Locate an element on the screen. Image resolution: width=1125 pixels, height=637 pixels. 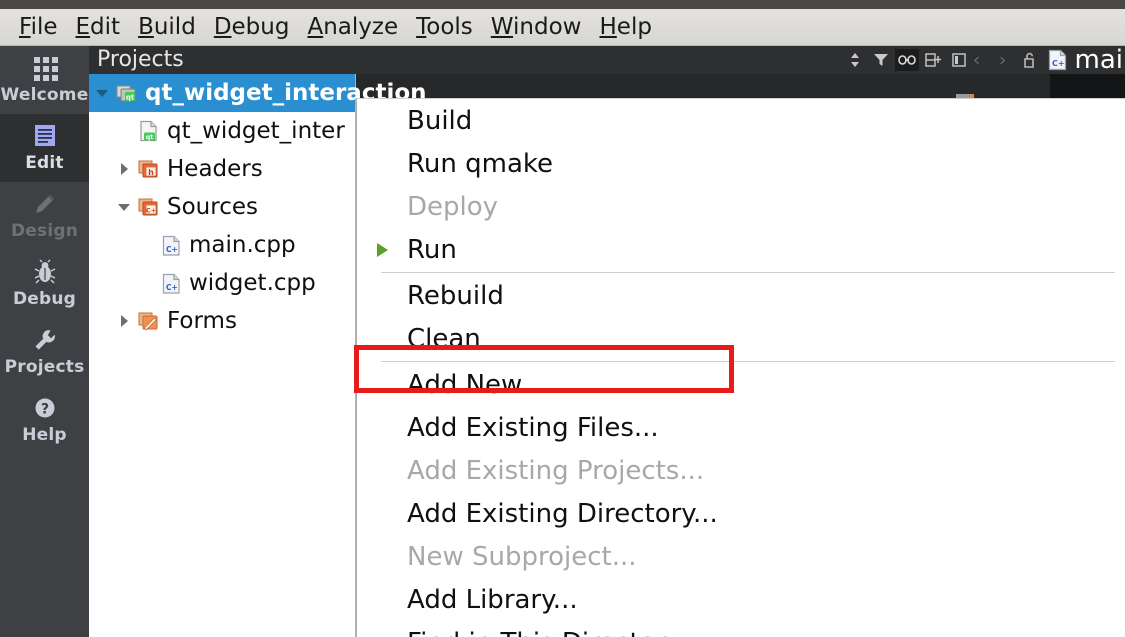
forms-folder-icon is located at coordinates (149, 321).